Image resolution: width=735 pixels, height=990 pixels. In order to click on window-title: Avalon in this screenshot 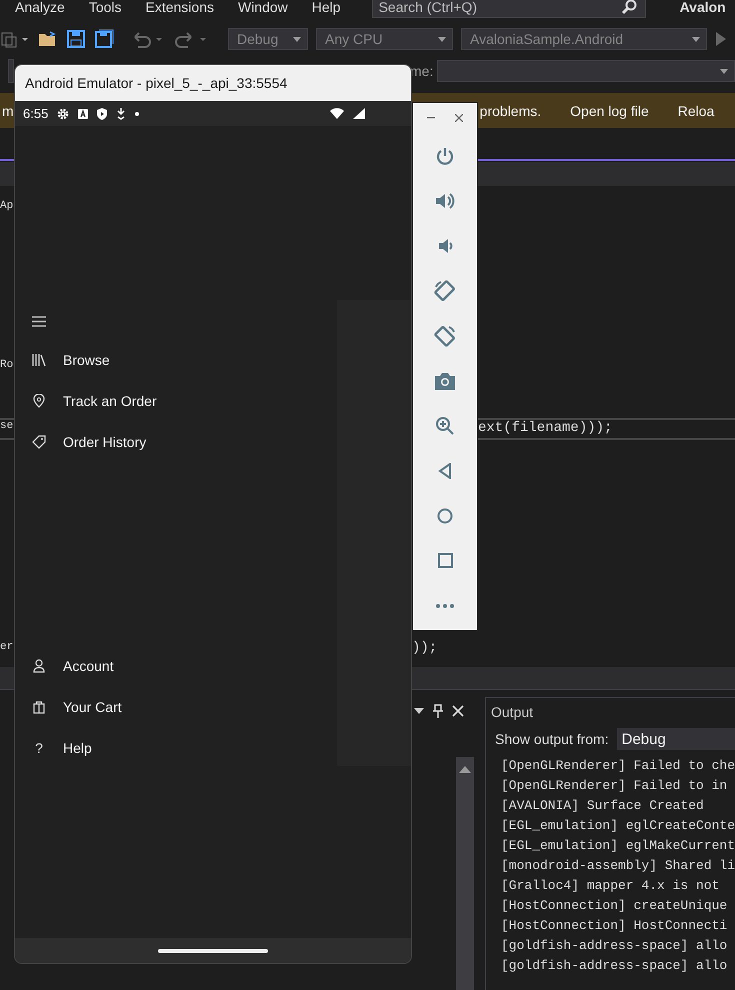, I will do `click(703, 7)`.